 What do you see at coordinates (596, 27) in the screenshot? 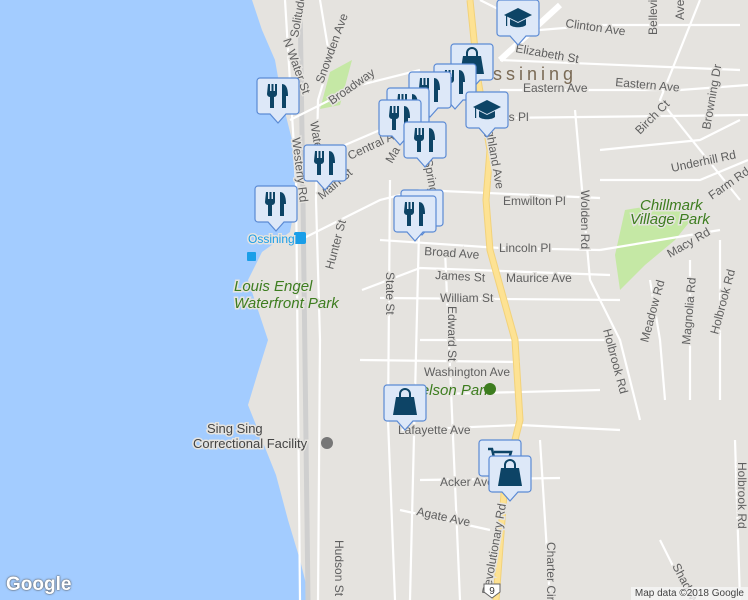
I see `street-label: Clinton Ave` at bounding box center [596, 27].